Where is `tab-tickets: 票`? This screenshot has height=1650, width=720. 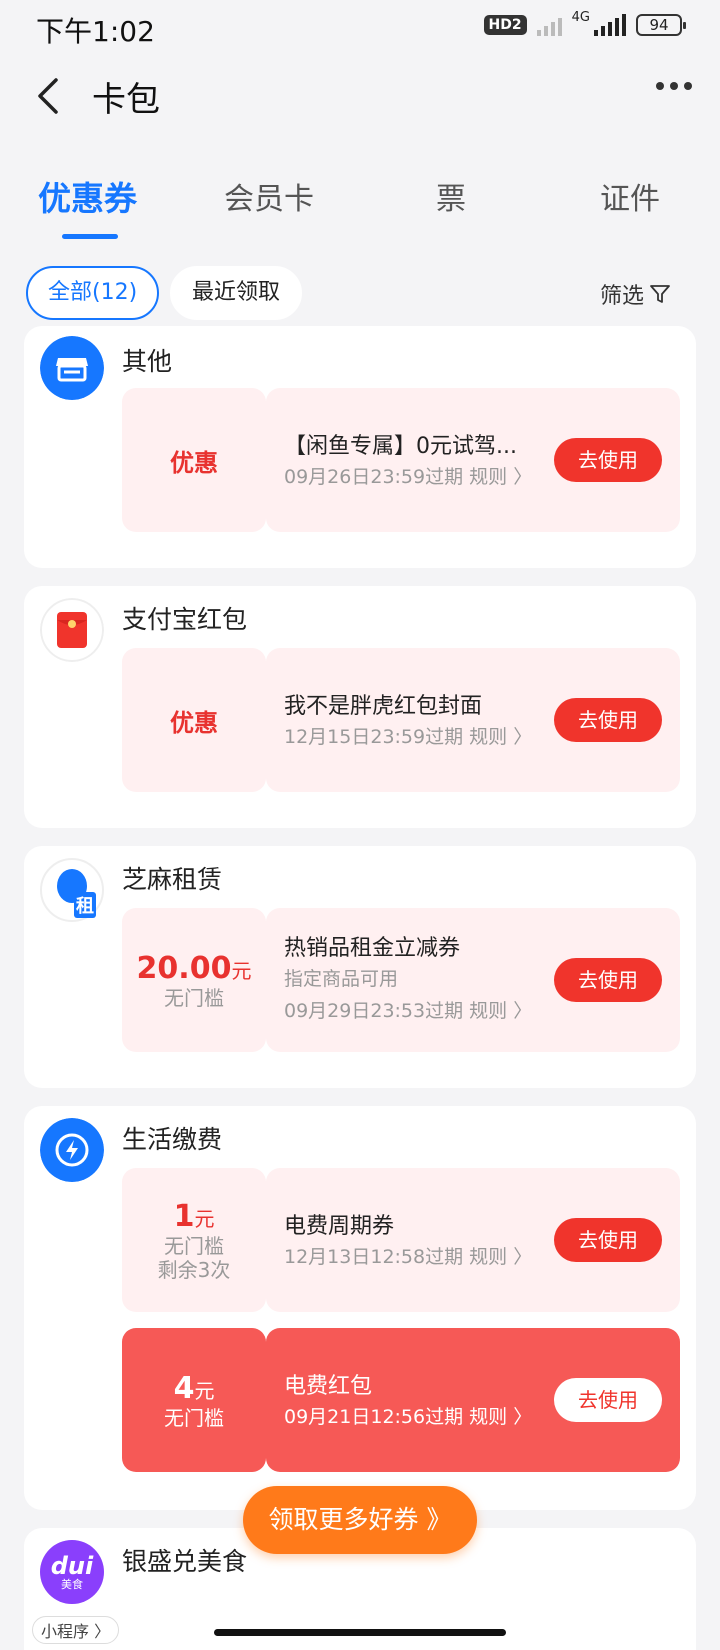
tab-tickets: 票 is located at coordinates (451, 196).